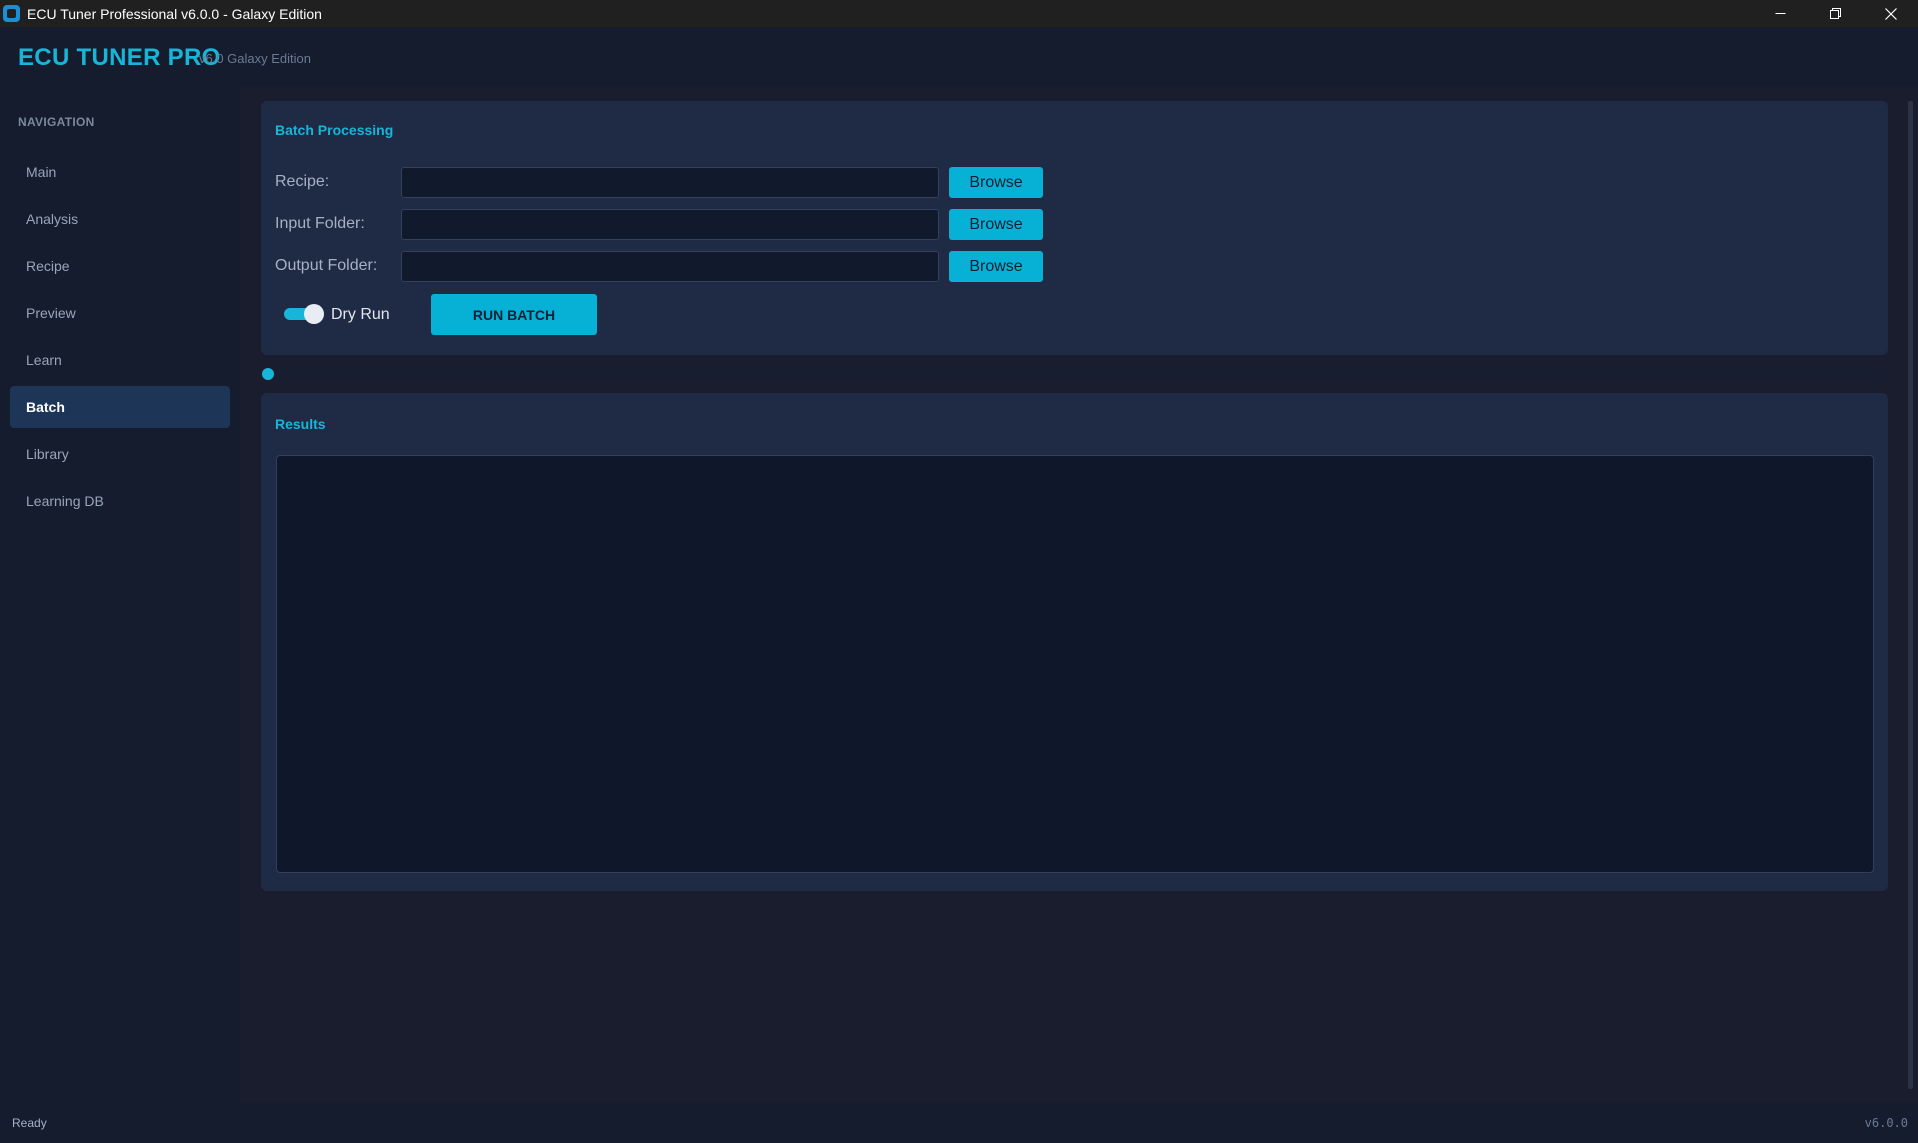 The image size is (1918, 1143). I want to click on brand-logo: ECU TUNER PRO, so click(119, 57).